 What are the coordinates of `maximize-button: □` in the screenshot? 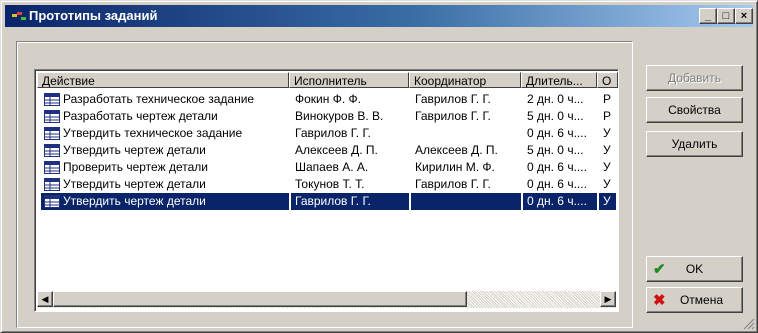 It's located at (726, 16).